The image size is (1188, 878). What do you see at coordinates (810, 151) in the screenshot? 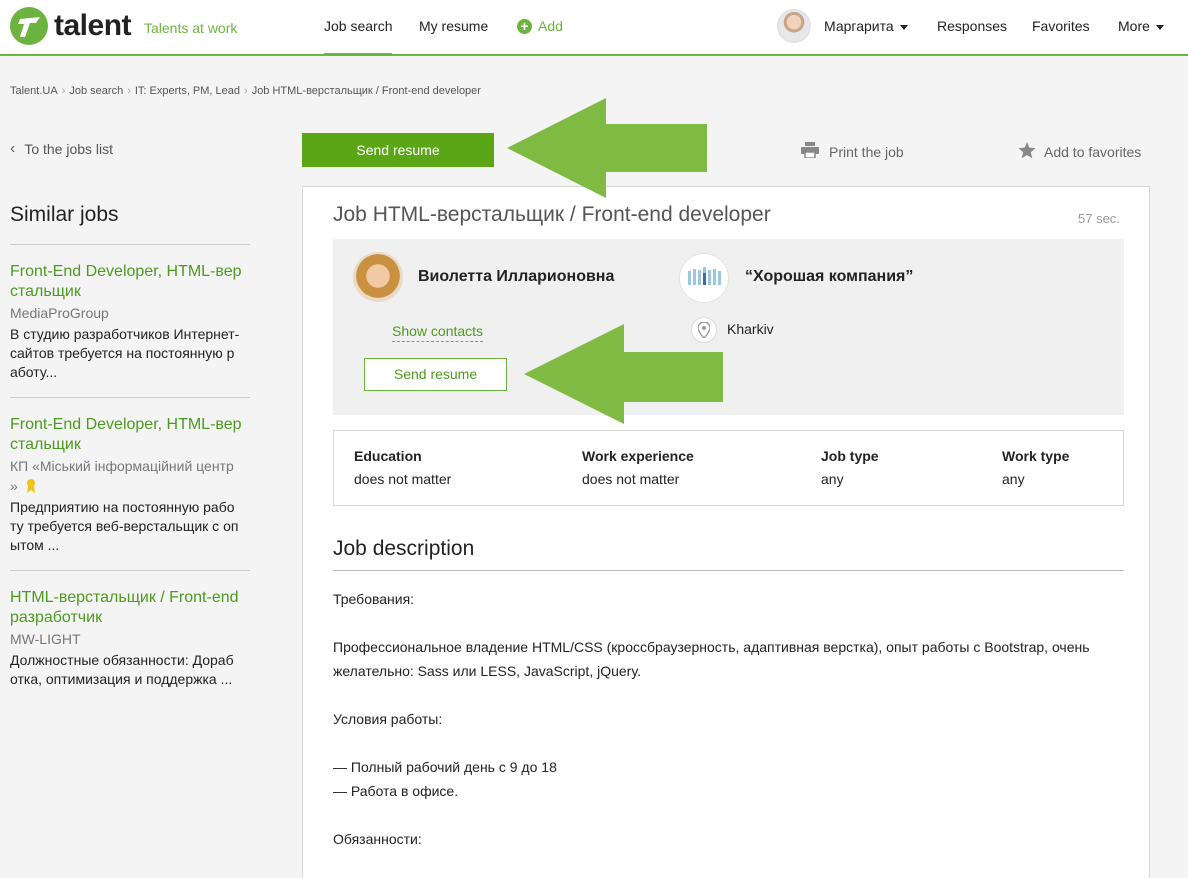
I see `printer-icon` at bounding box center [810, 151].